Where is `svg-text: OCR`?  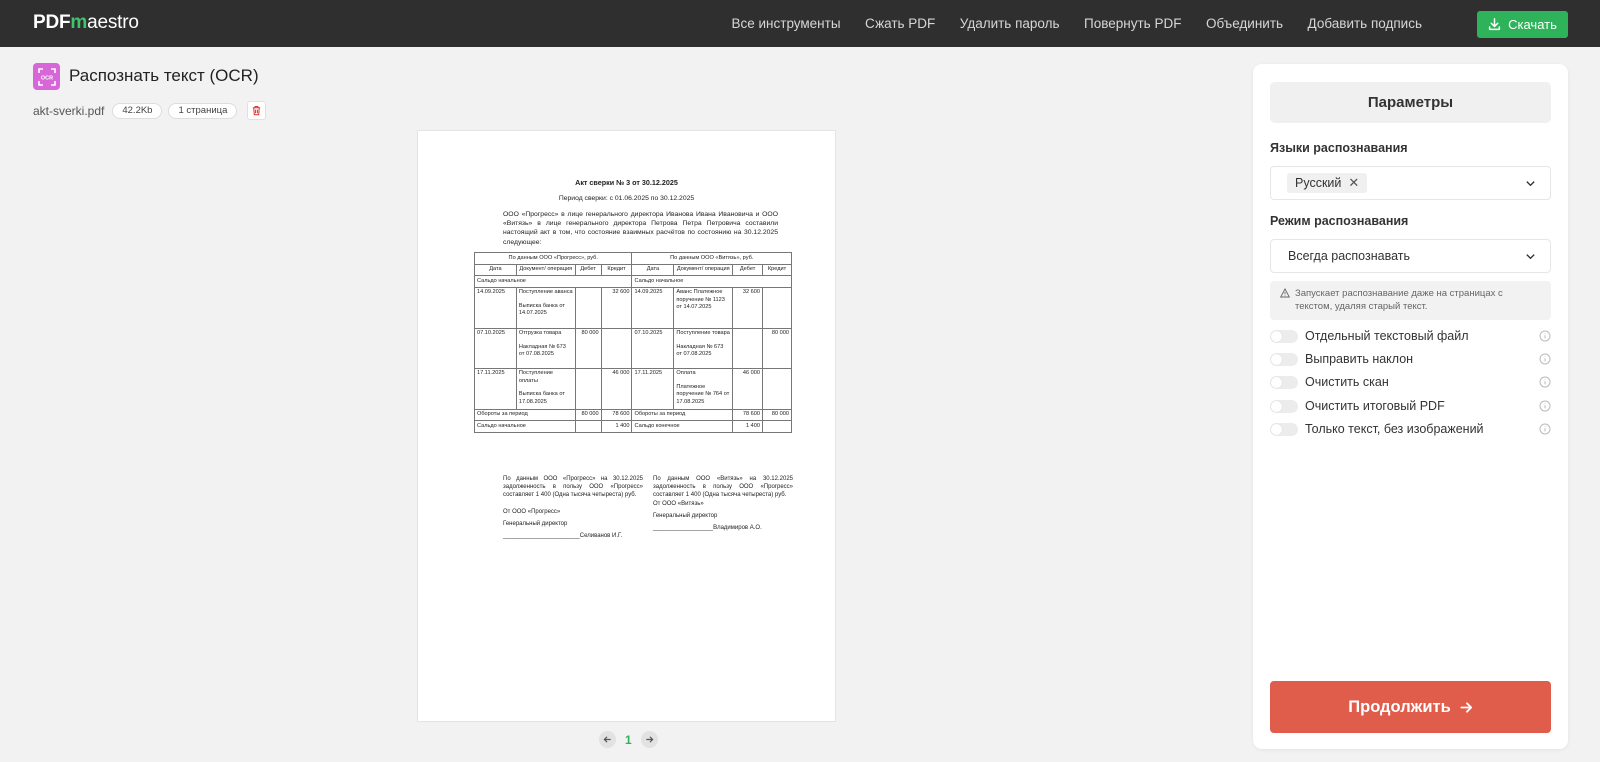 svg-text: OCR is located at coordinates (46, 78).